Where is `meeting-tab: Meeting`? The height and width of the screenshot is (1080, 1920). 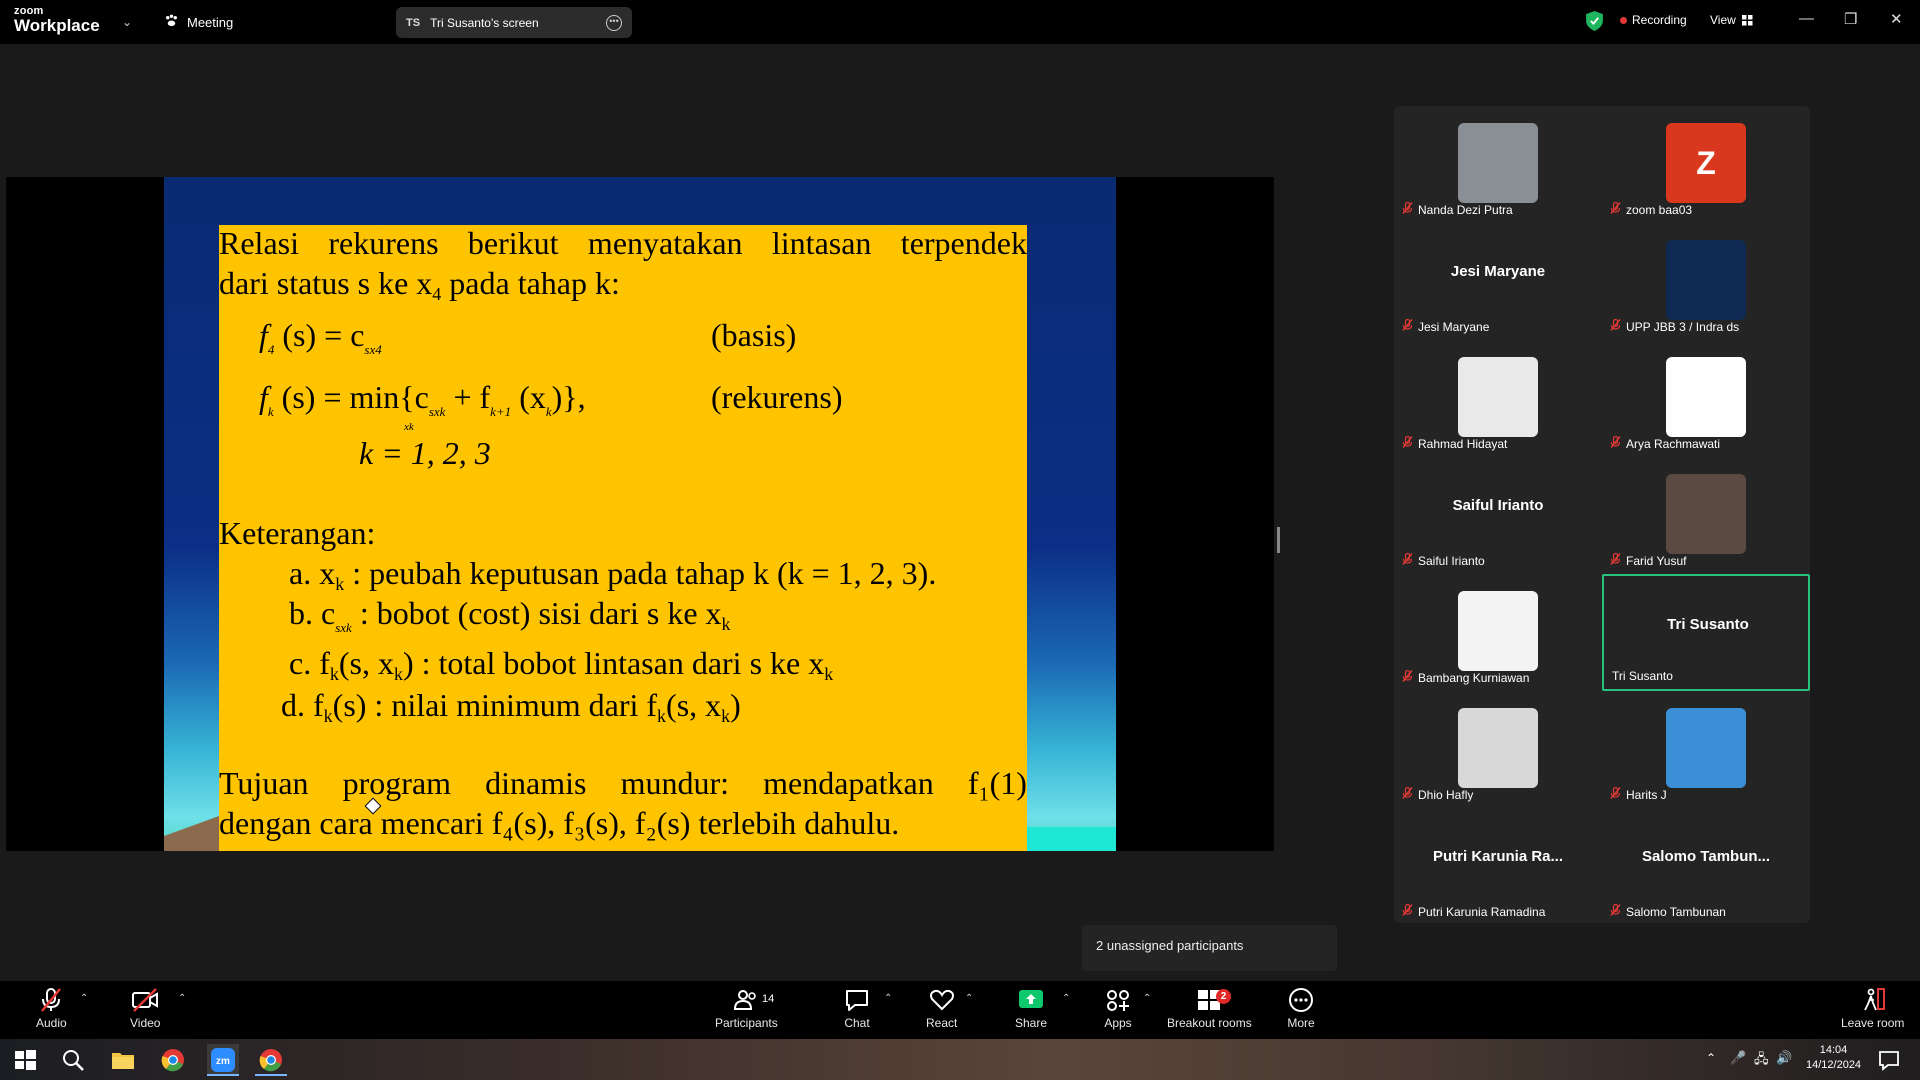 meeting-tab: Meeting is located at coordinates (198, 22).